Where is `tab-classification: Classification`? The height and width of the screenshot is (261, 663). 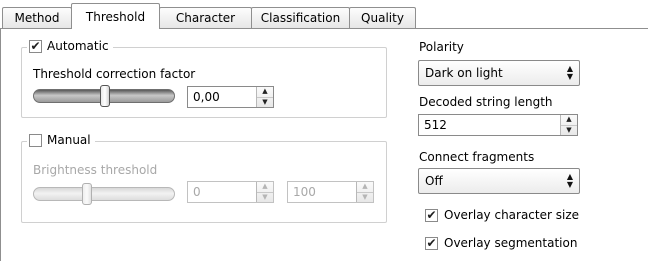 tab-classification: Classification is located at coordinates (300, 17).